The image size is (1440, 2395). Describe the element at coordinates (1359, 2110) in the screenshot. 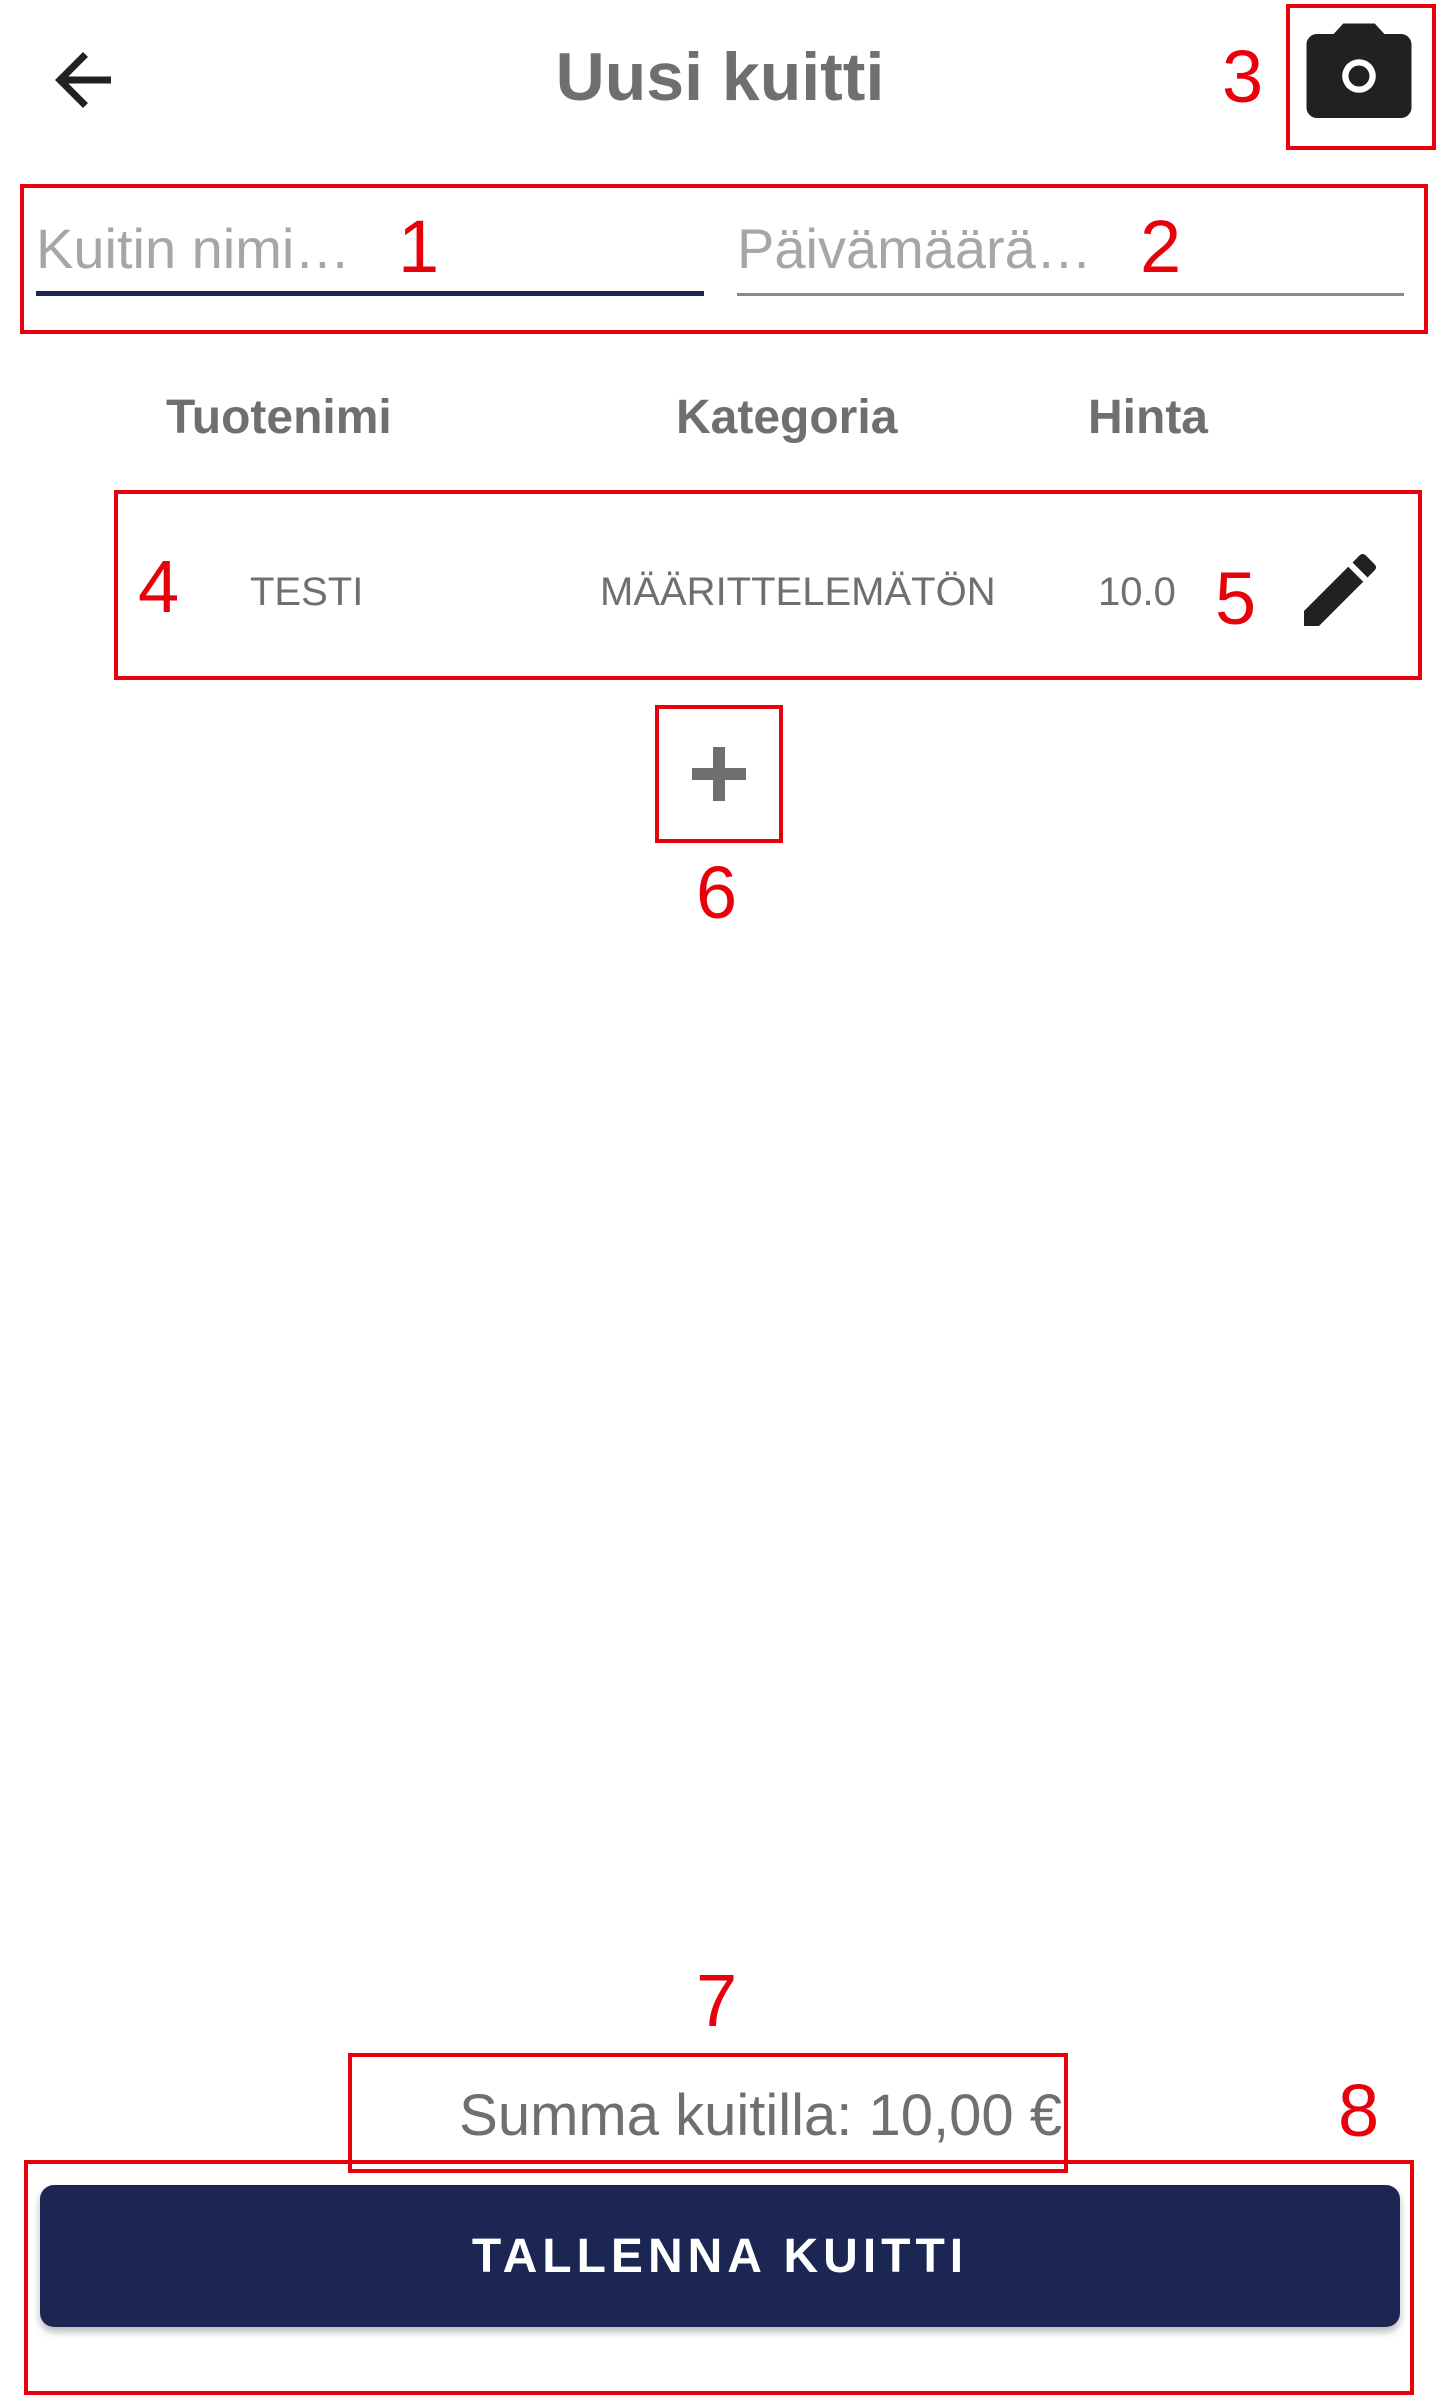

I see `annotation-label-8: 8` at that location.